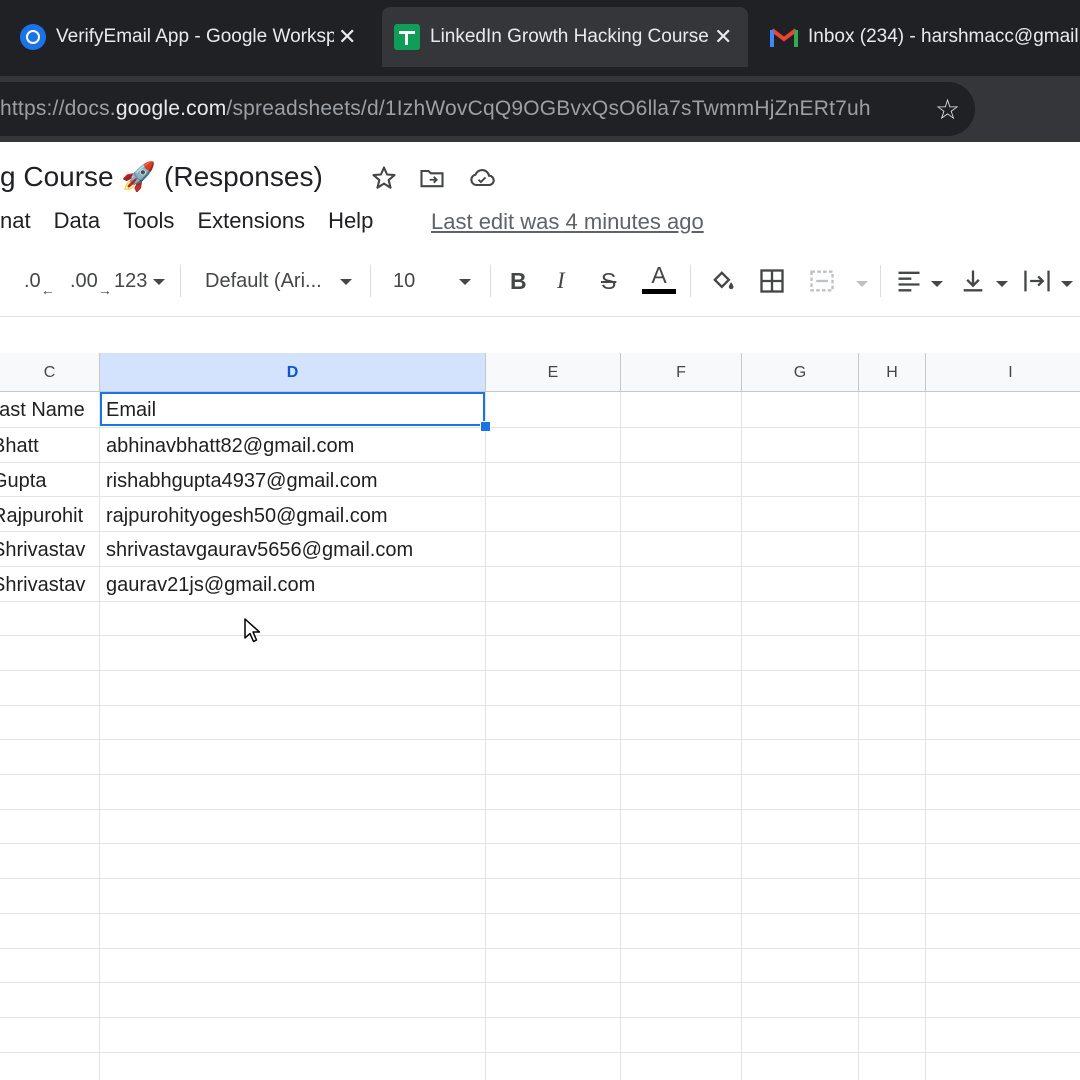 This screenshot has height=1080, width=1080. What do you see at coordinates (58, 108) in the screenshot?
I see `url-prefix: https://docs.` at bounding box center [58, 108].